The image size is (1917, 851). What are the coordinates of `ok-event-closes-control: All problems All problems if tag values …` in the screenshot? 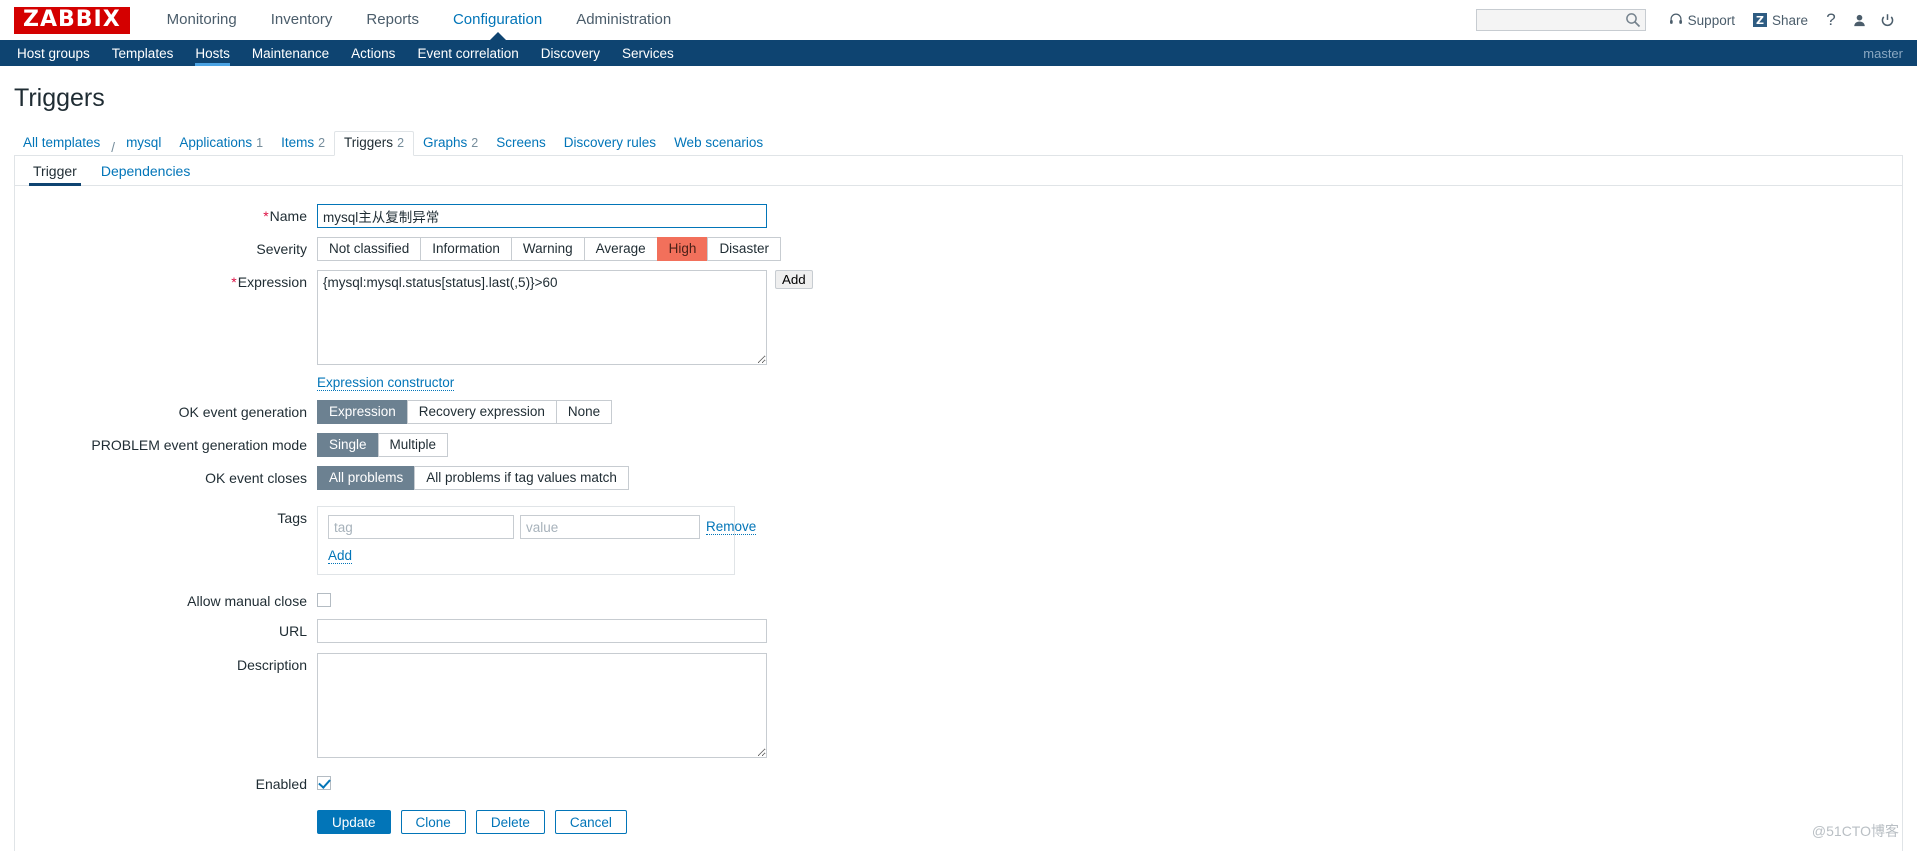 It's located at (473, 478).